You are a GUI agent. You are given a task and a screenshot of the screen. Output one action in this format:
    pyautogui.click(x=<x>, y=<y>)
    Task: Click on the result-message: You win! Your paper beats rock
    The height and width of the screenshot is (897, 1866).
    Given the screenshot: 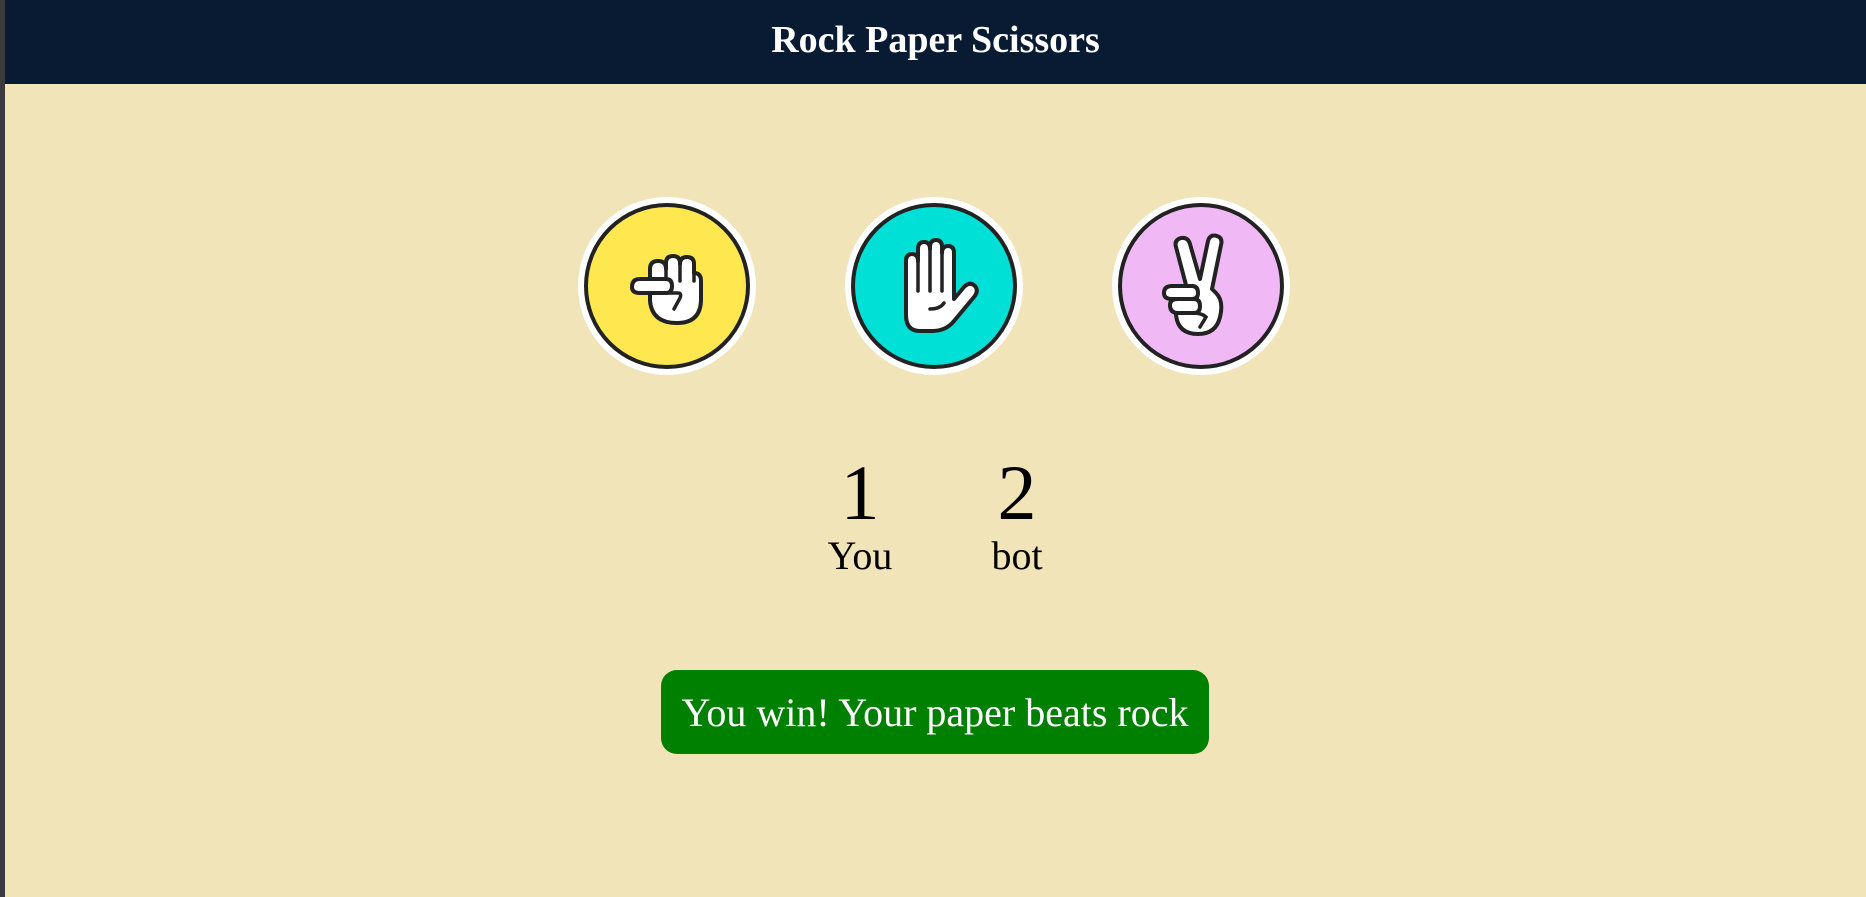 What is the action you would take?
    pyautogui.click(x=935, y=712)
    